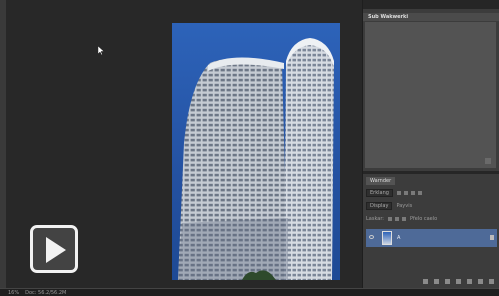 This screenshot has width=499, height=296. Describe the element at coordinates (412, 192) in the screenshot. I see `type-filter-icon` at that location.